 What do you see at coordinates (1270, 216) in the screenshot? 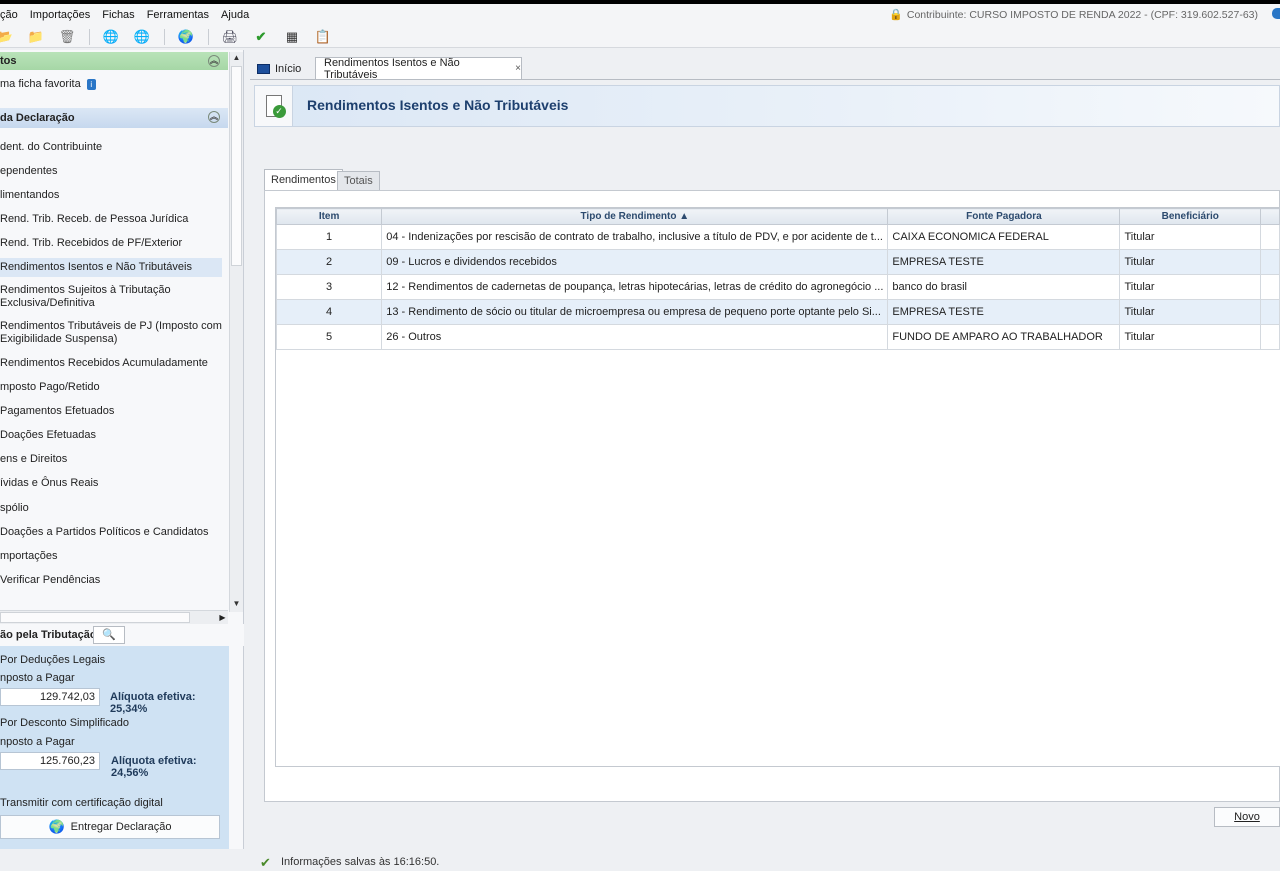
I see `col-extra` at bounding box center [1270, 216].